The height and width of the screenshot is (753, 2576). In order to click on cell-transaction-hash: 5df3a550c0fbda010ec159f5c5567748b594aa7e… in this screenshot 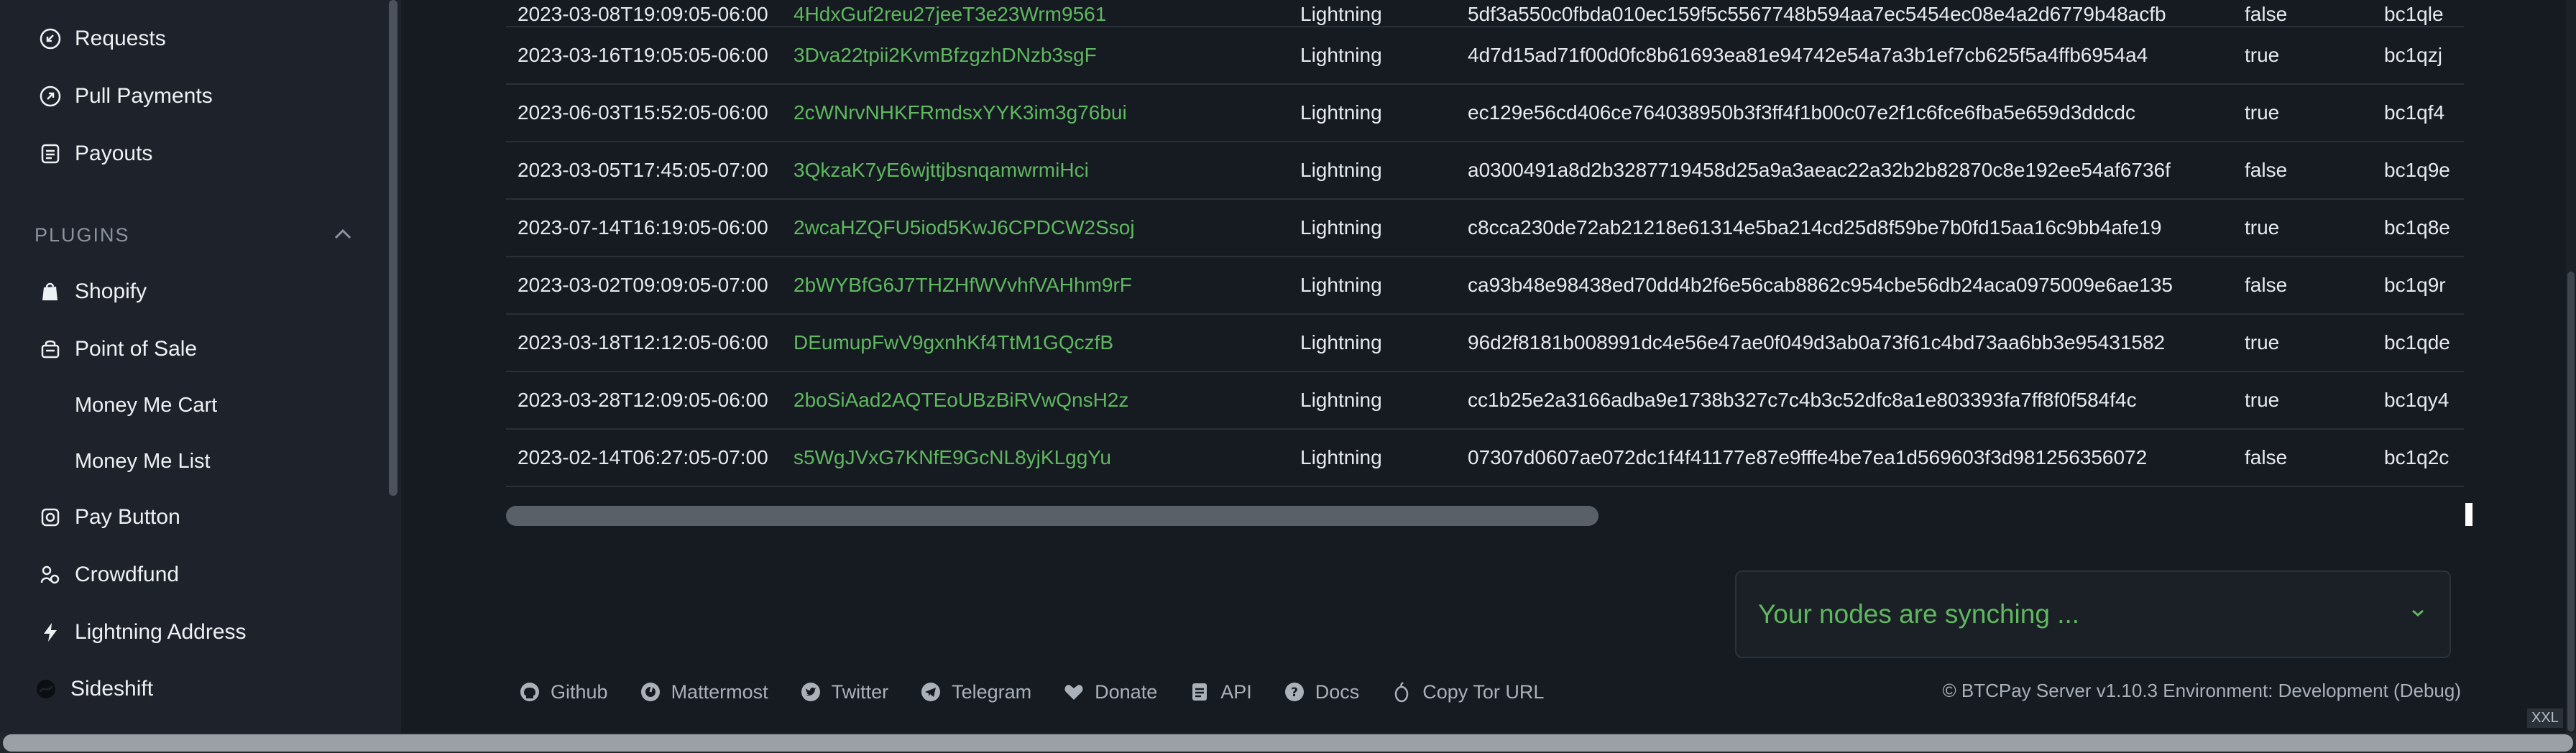, I will do `click(1844, 14)`.